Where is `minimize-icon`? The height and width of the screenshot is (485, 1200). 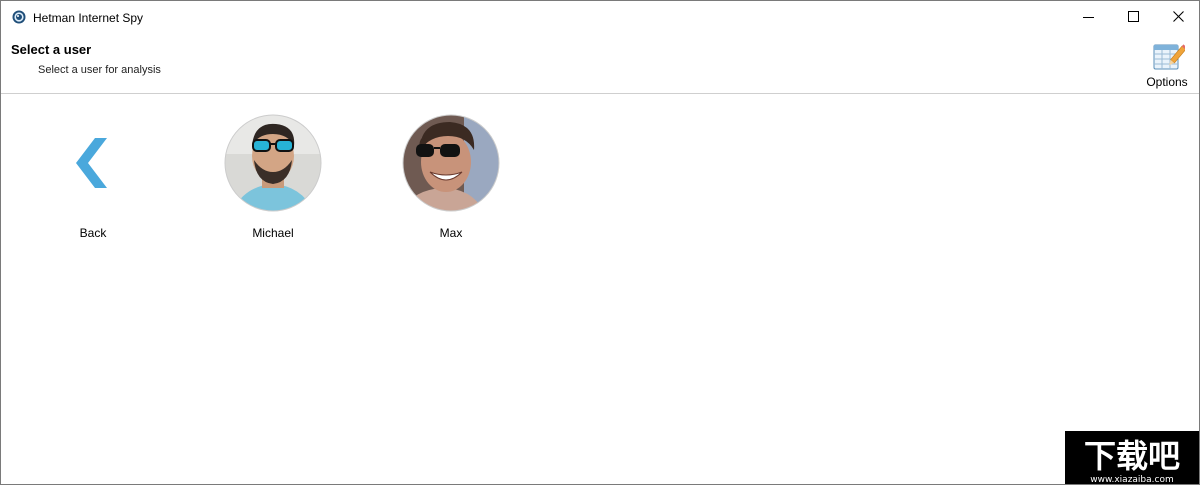 minimize-icon is located at coordinates (1088, 17).